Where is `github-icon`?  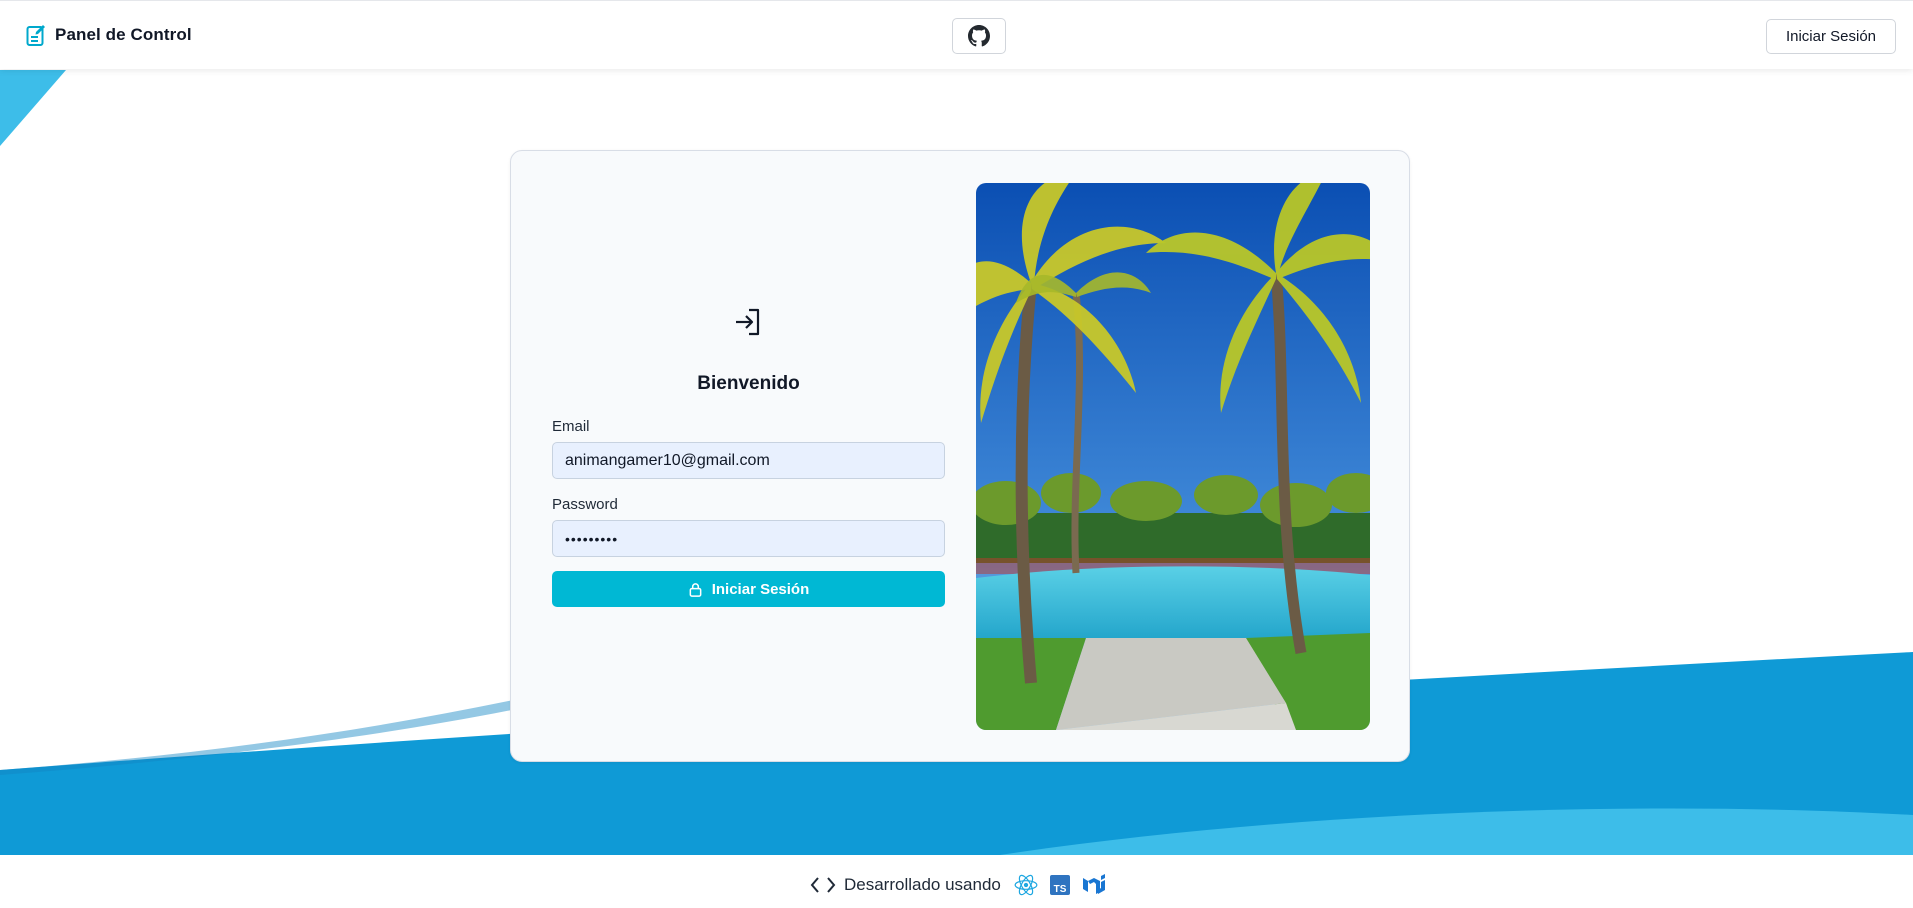 github-icon is located at coordinates (979, 36).